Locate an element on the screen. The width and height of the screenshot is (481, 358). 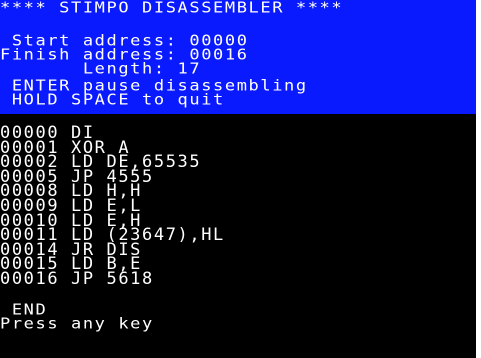
finish-address-line: Finish address: 00016 is located at coordinates (124, 55).